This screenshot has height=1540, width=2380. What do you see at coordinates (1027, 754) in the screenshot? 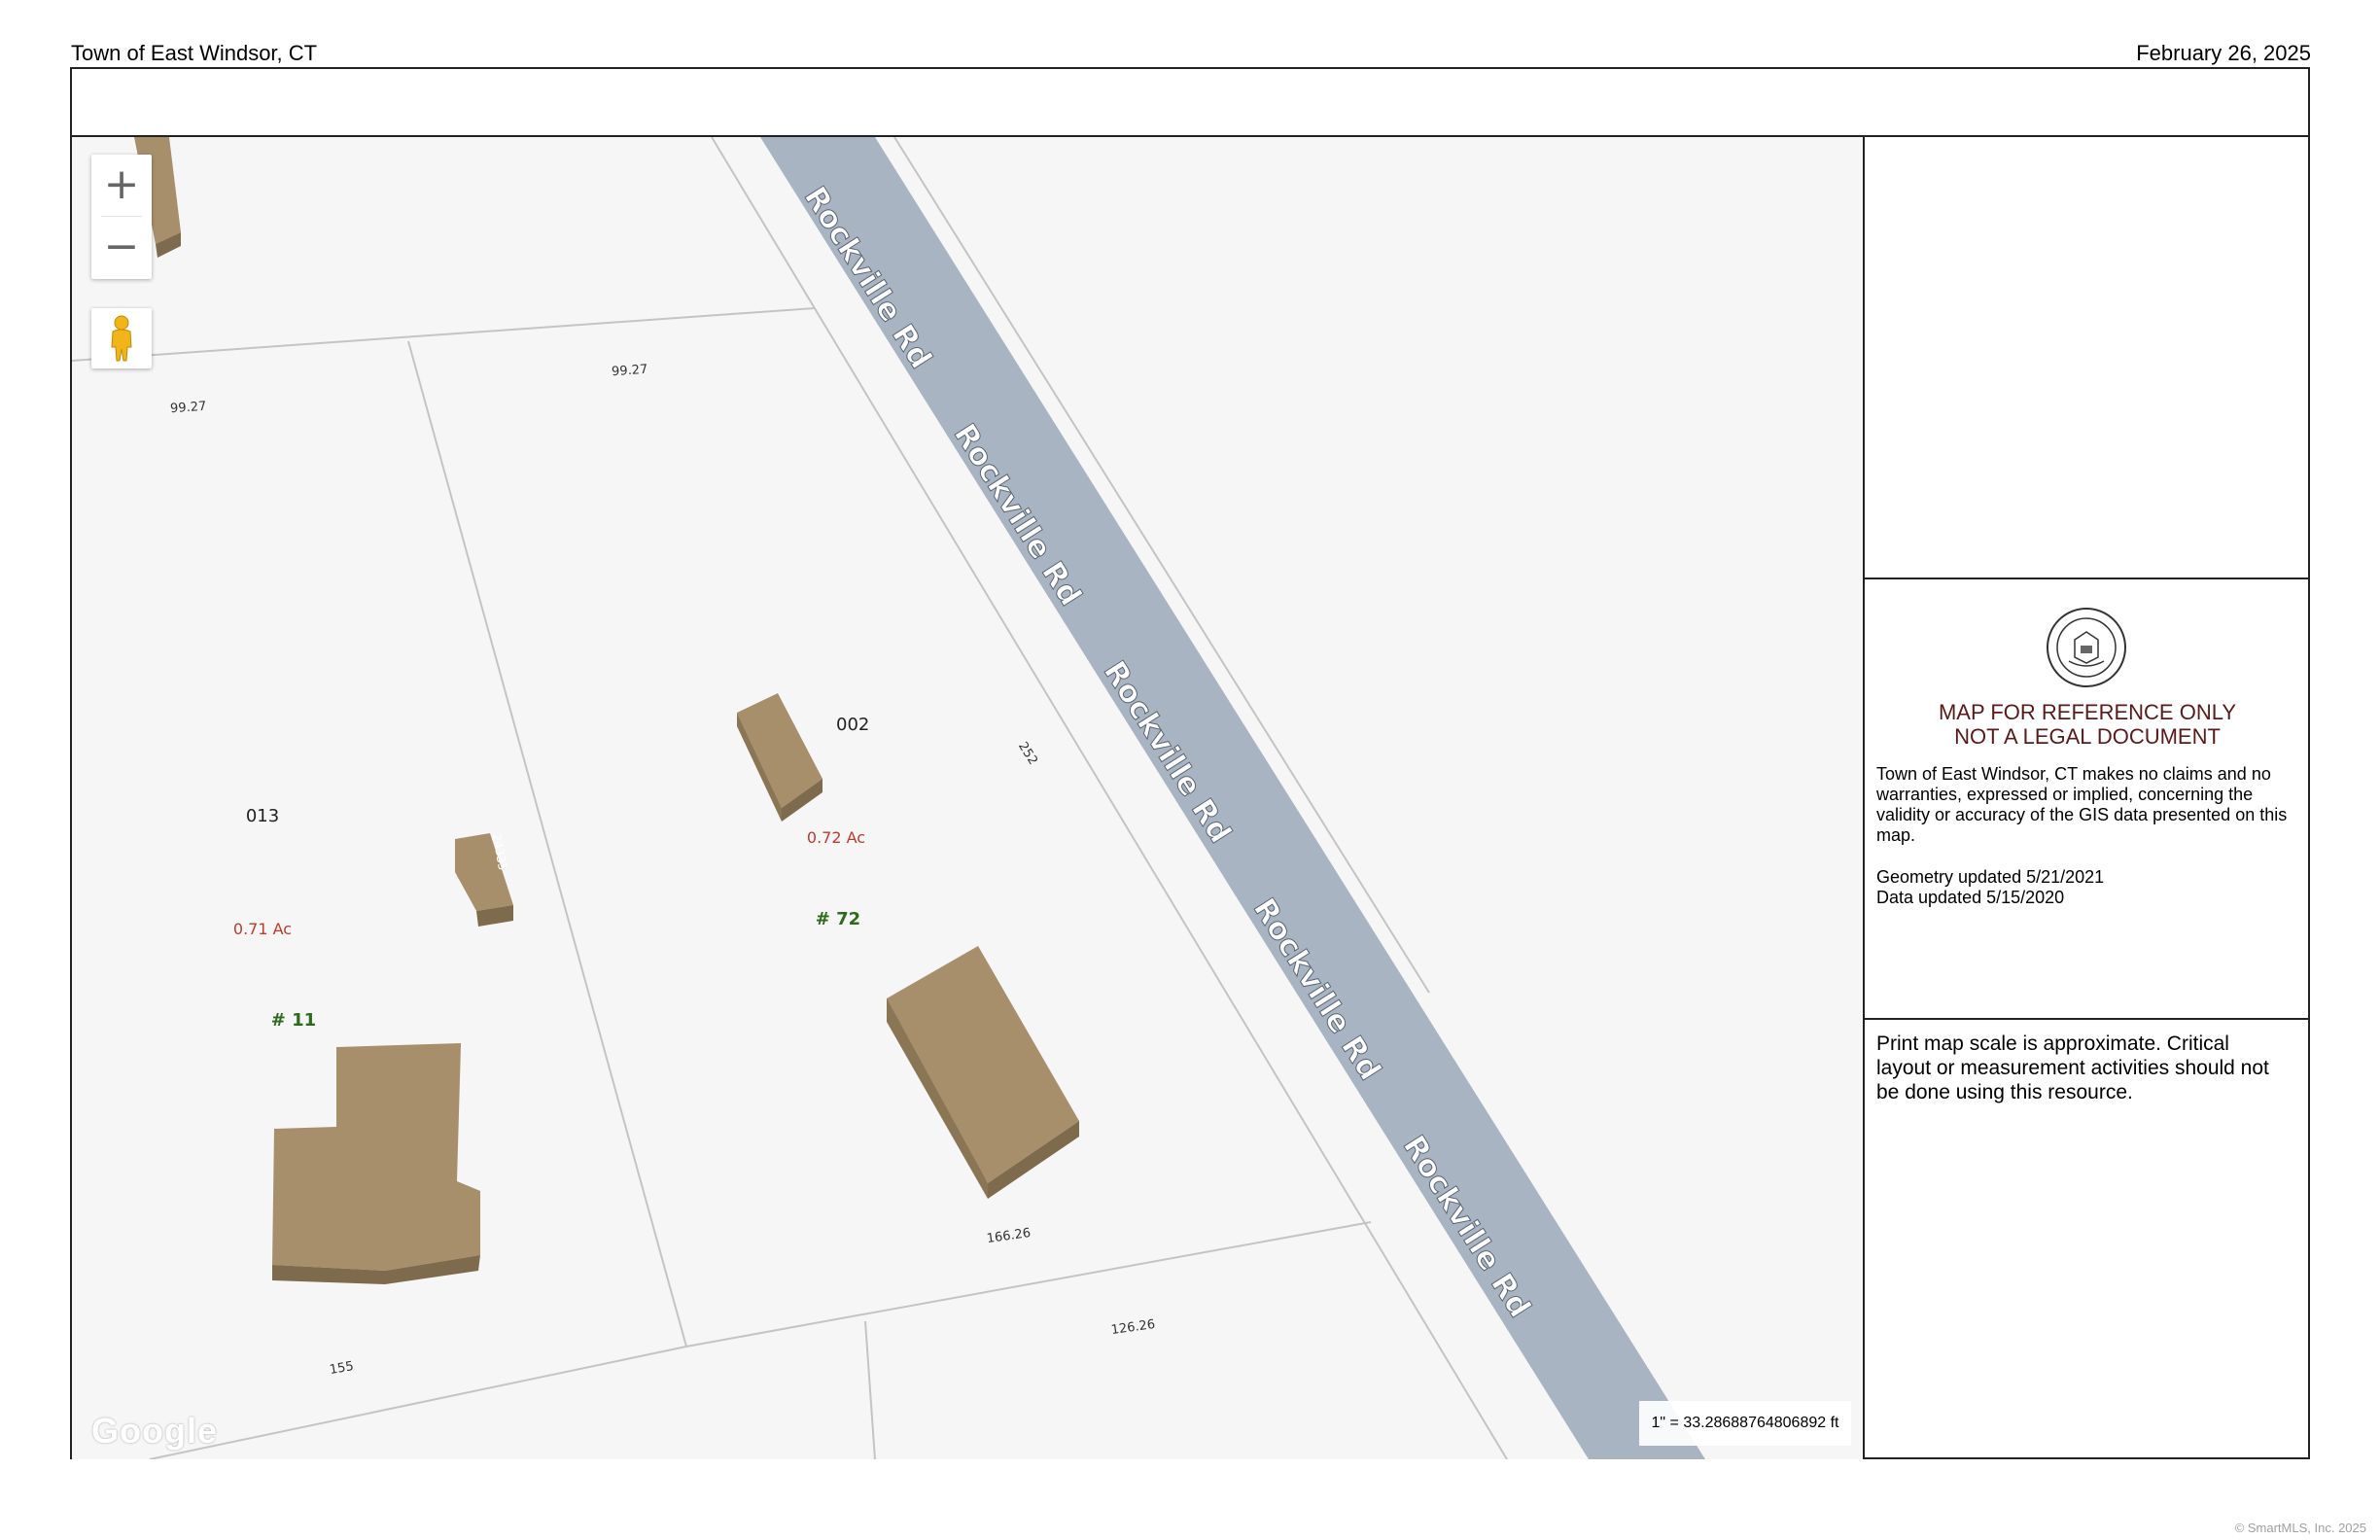
I see `dimension-label: 252` at bounding box center [1027, 754].